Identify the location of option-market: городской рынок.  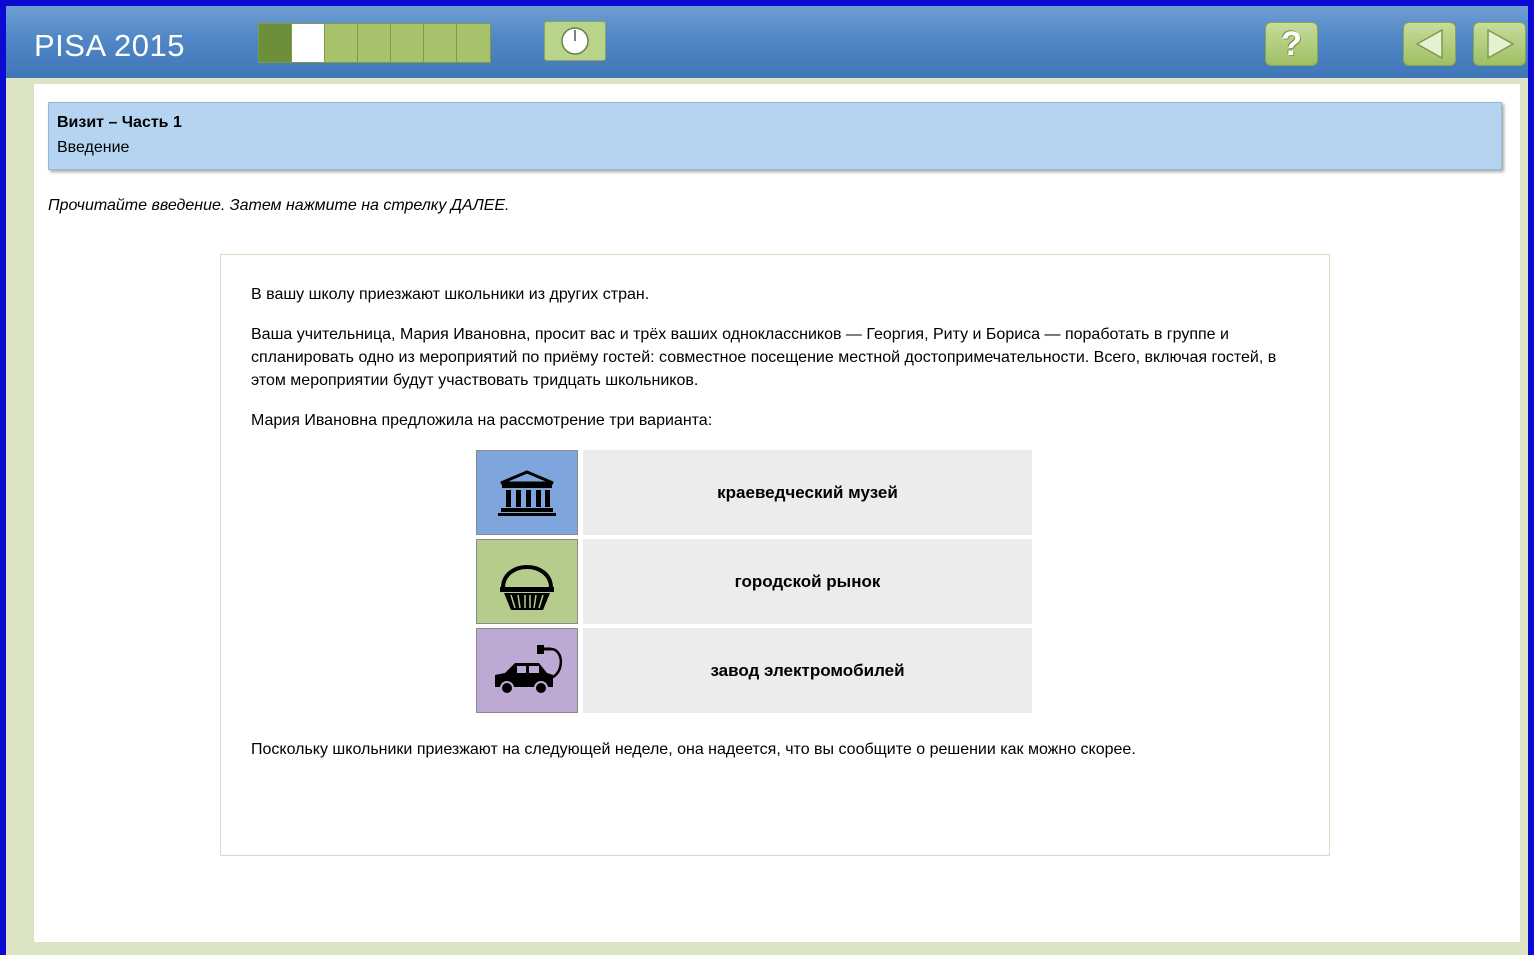
(754, 581).